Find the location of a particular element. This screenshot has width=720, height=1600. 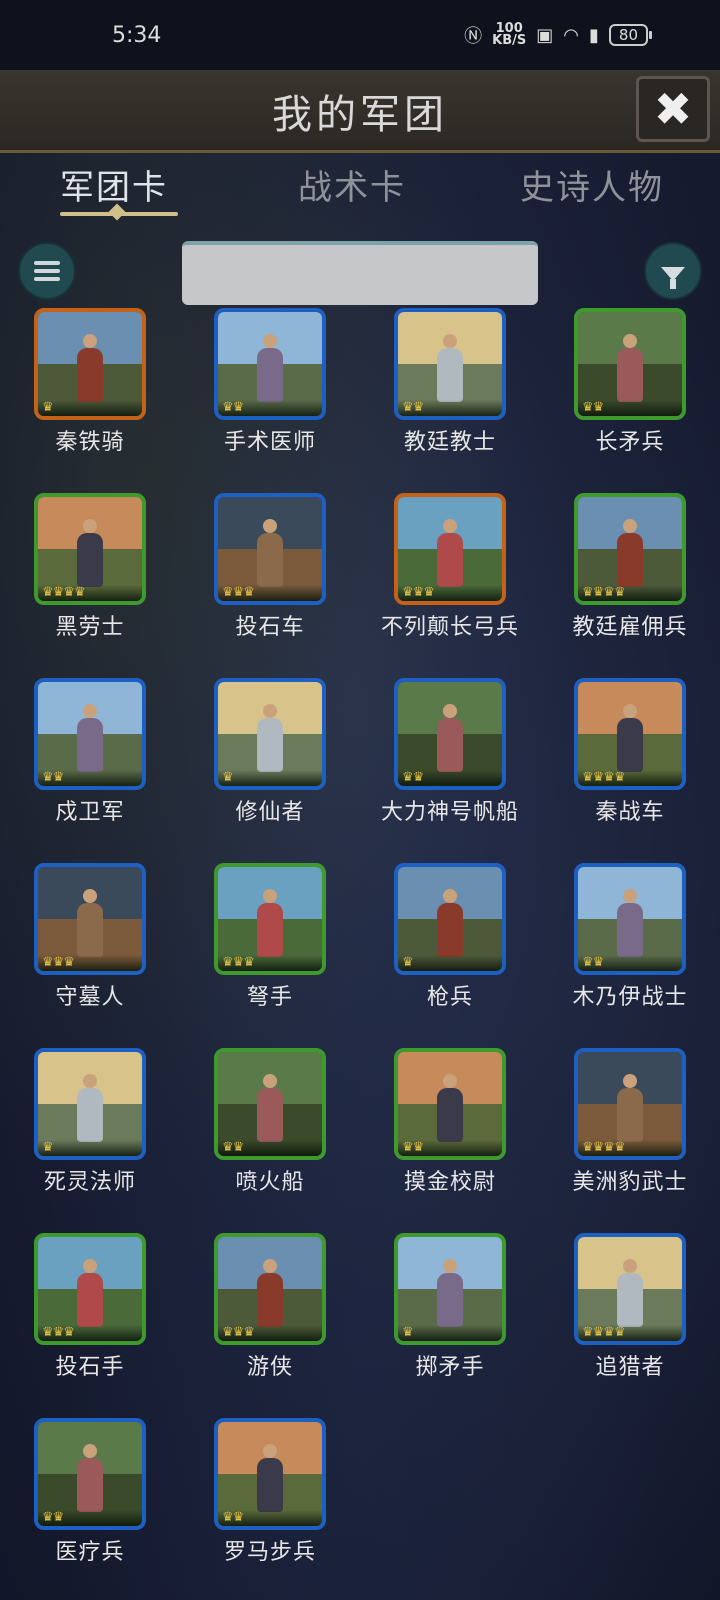

unit-card: ♛ 枪兵 is located at coordinates (450, 951).